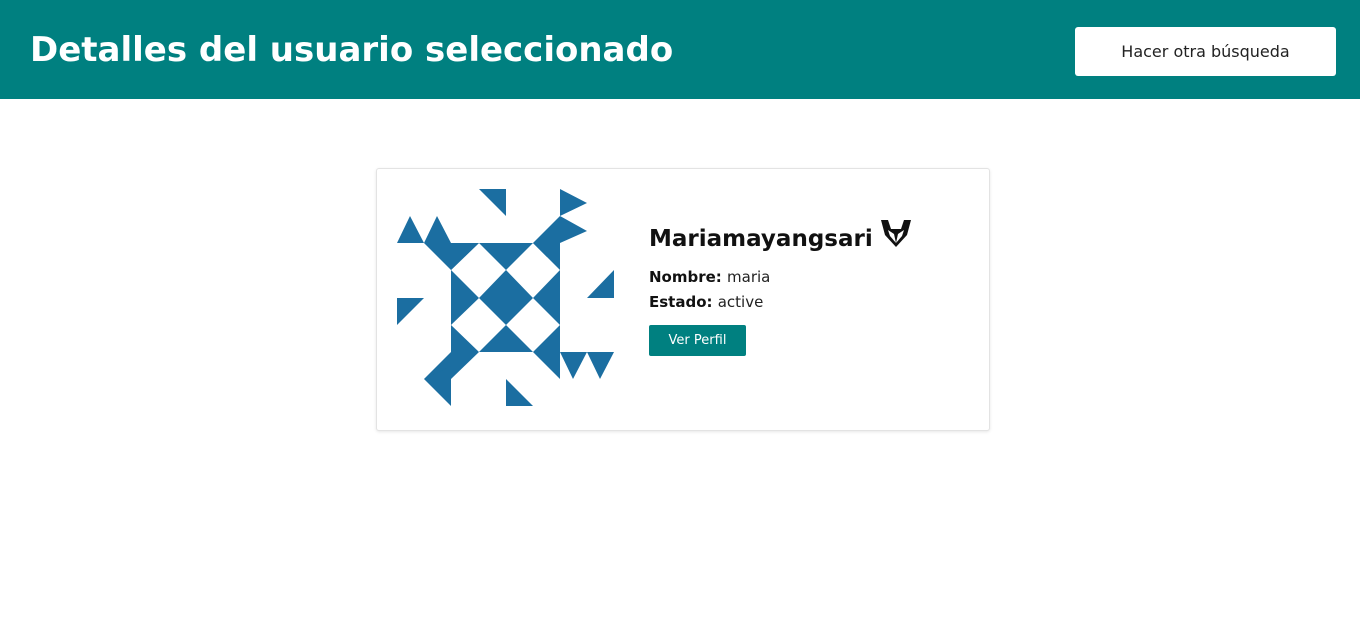 This screenshot has height=618, width=1360. Describe the element at coordinates (352, 50) in the screenshot. I see `page-title: Detalles del usuario seleccionado` at that location.